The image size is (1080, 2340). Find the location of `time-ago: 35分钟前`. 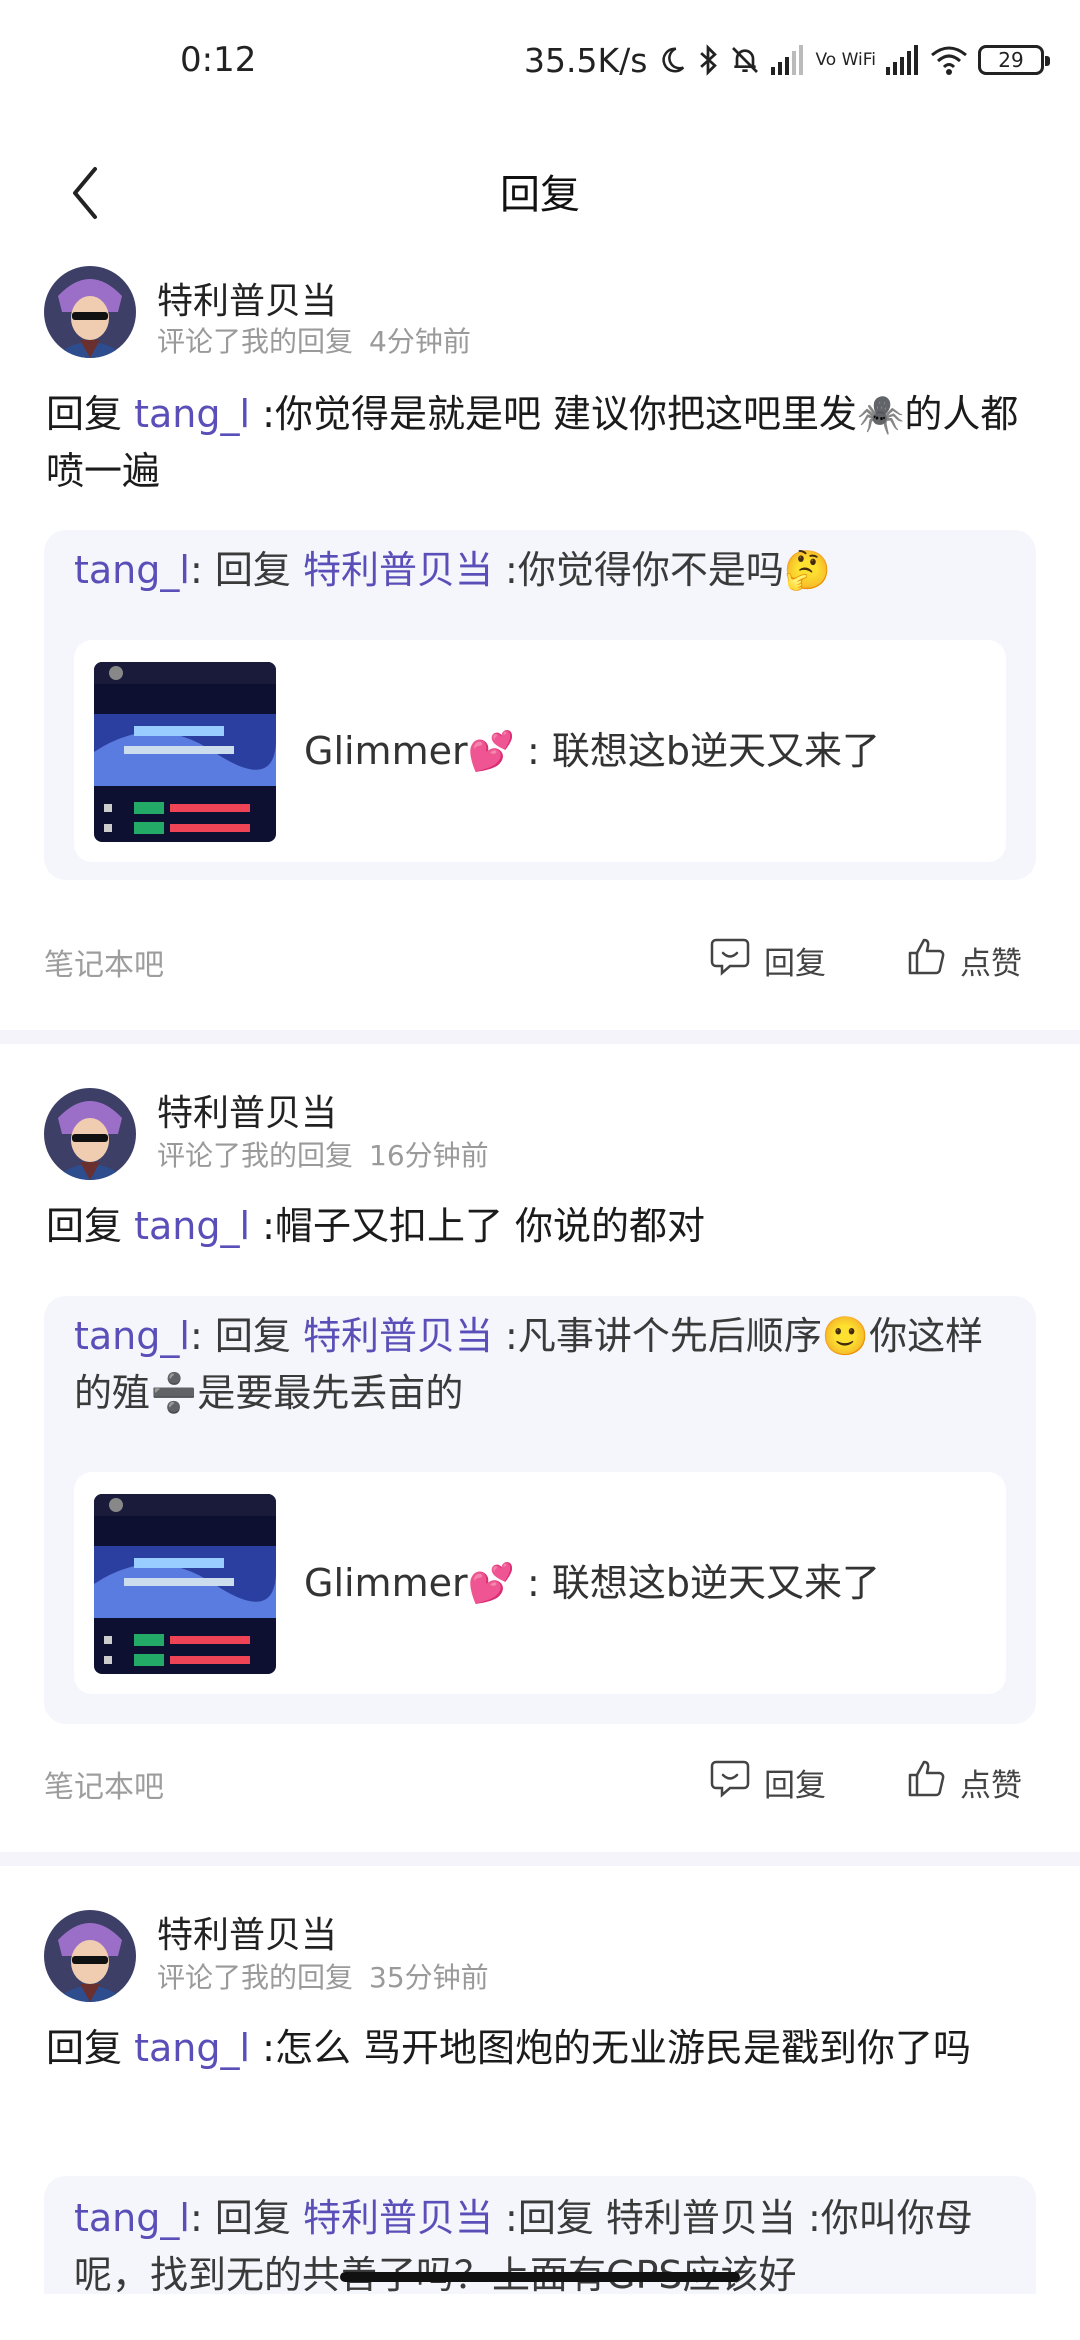

time-ago: 35分钟前 is located at coordinates (429, 1977).